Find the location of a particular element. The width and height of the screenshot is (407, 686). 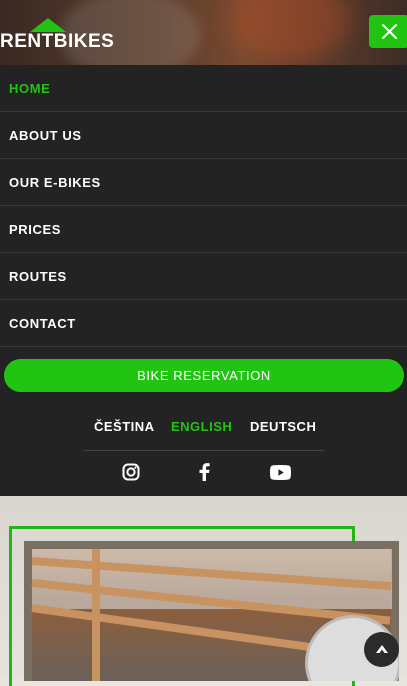

menu-item-label: OUR E-BIKES is located at coordinates (55, 182).